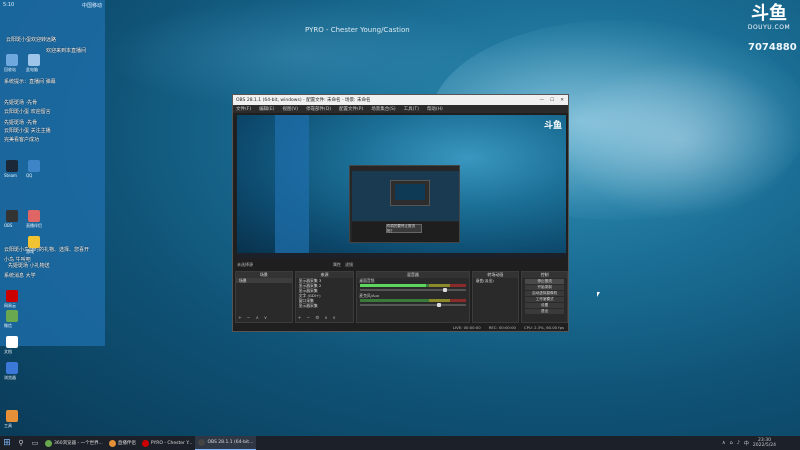 This screenshot has width=800, height=450. What do you see at coordinates (746, 443) in the screenshot?
I see `input-language: 中` at bounding box center [746, 443].